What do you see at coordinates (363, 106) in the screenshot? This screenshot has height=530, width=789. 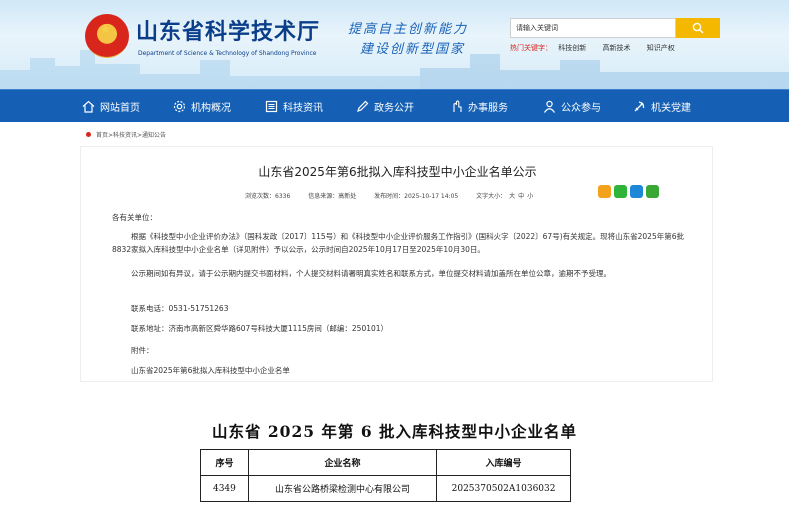 I see `pen-icon` at bounding box center [363, 106].